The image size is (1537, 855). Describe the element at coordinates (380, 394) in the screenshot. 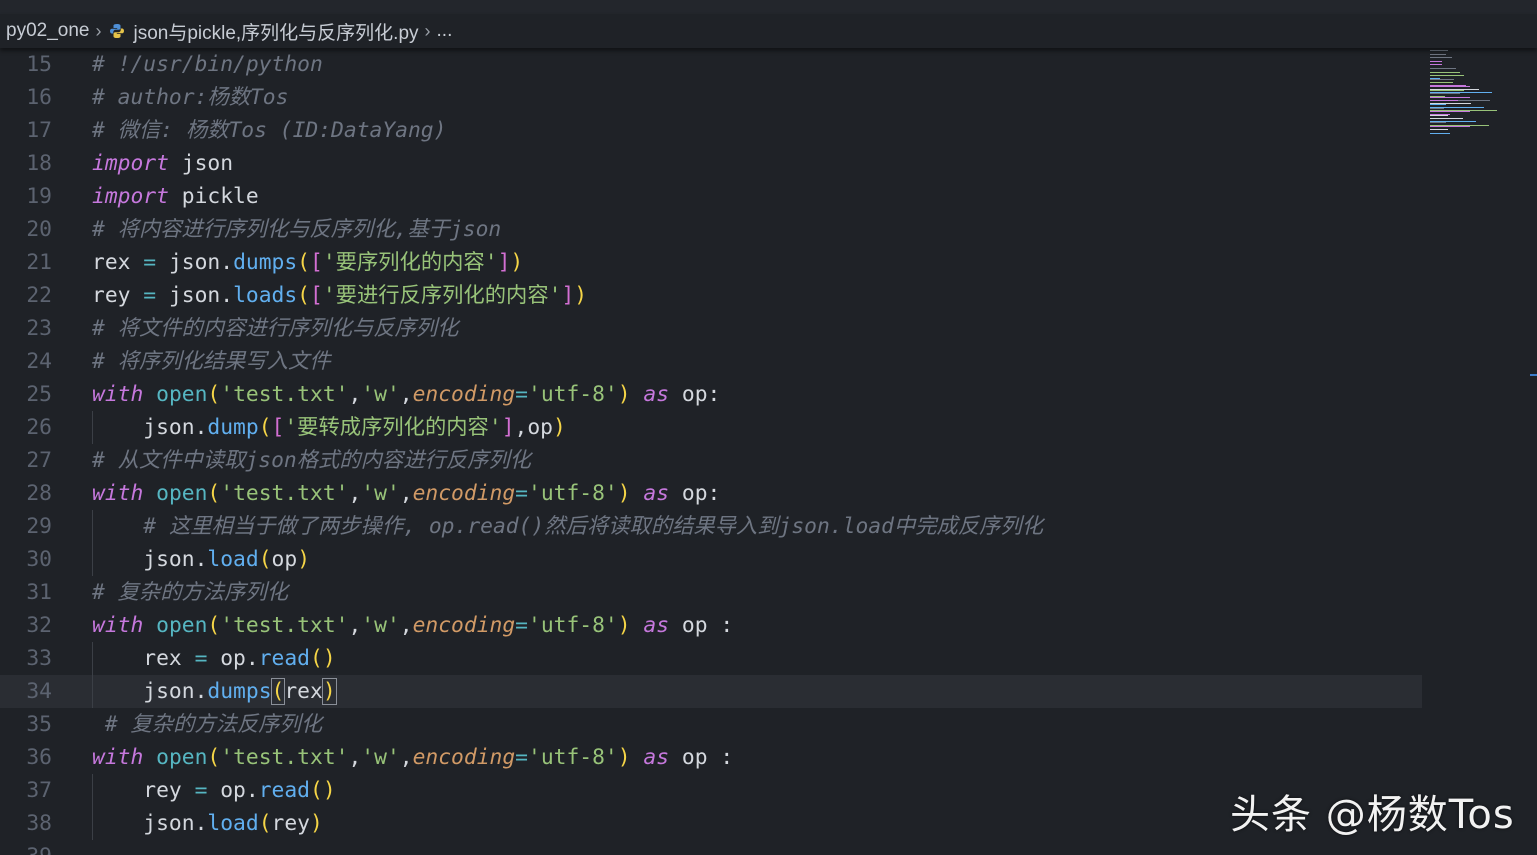

I see `string-token: 'w'` at that location.